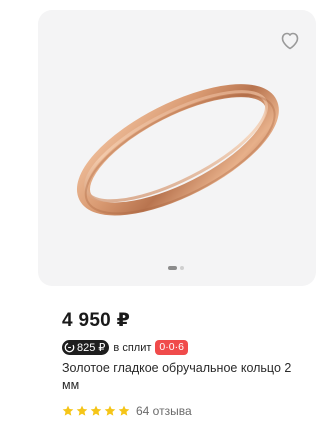  Describe the element at coordinates (182, 268) in the screenshot. I see `gallery-dot` at that location.